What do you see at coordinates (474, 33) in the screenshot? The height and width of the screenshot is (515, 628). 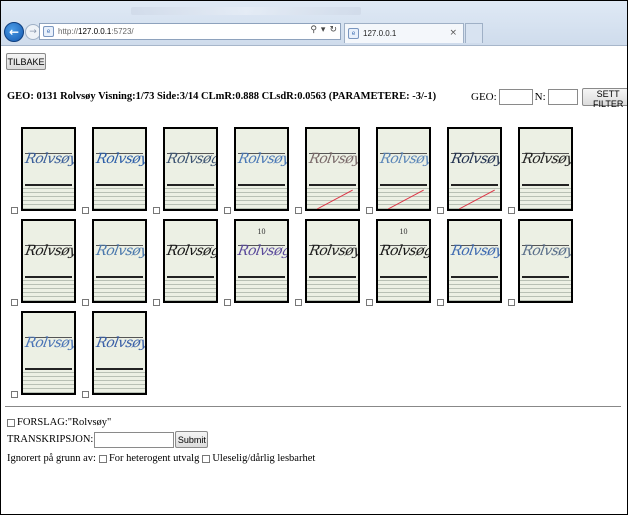 I see `new-tab-button` at bounding box center [474, 33].